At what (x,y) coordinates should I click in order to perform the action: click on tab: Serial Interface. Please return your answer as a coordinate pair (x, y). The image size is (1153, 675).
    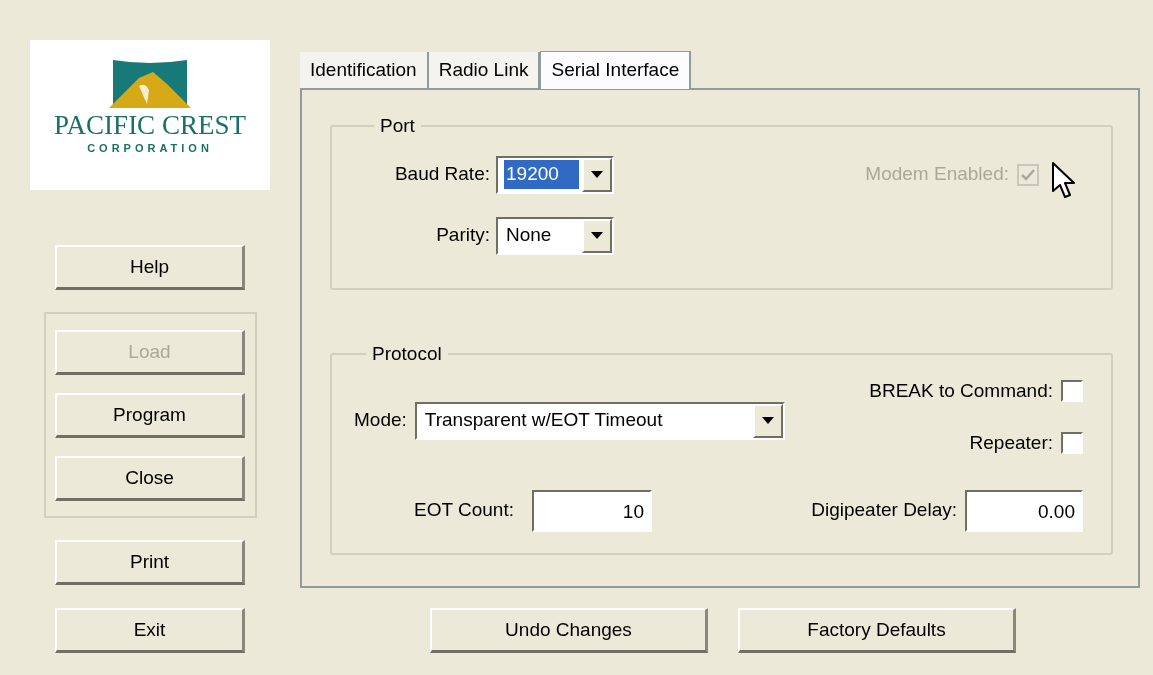
    Looking at the image, I should click on (616, 70).